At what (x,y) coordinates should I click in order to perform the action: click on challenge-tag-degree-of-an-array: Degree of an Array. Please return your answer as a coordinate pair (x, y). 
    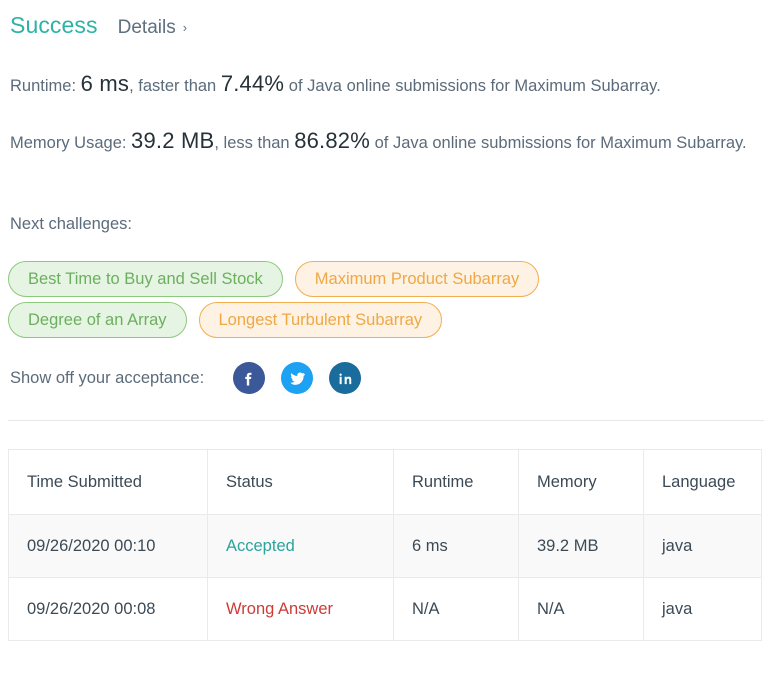
    Looking at the image, I should click on (97, 320).